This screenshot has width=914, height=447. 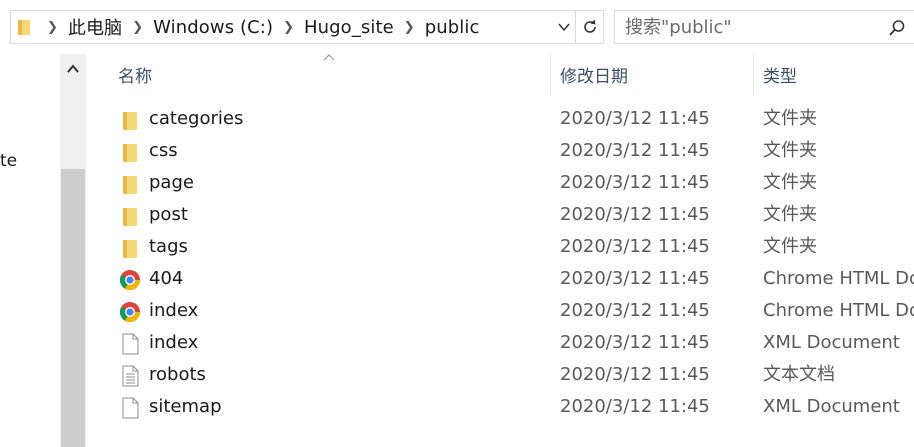 What do you see at coordinates (512, 343) in the screenshot?
I see `file-row: index 2020/3/12 11:45 XML Document` at bounding box center [512, 343].